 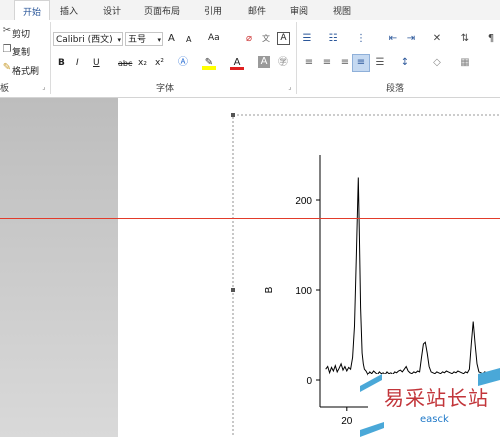 What do you see at coordinates (303, 291) in the screenshot?
I see `y-tick-label: 100` at bounding box center [303, 291].